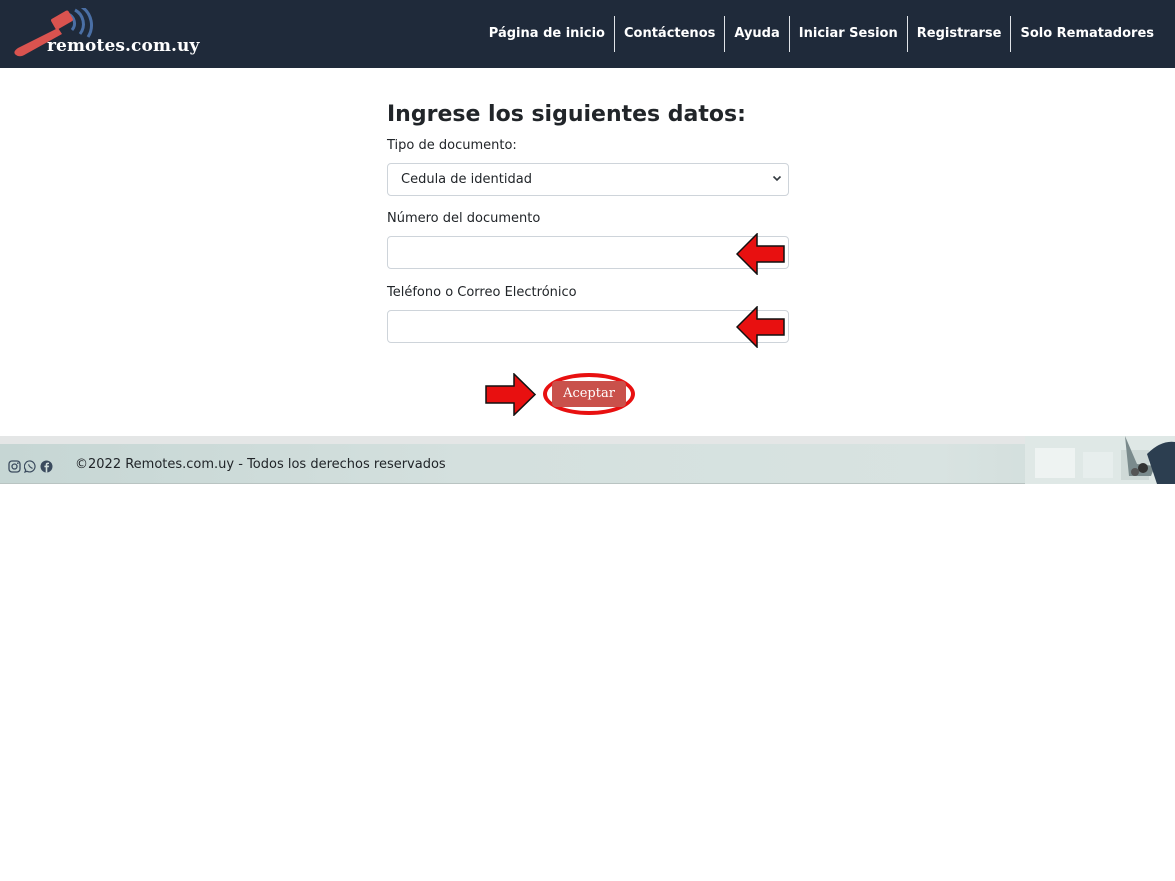  Describe the element at coordinates (959, 34) in the screenshot. I see `nav-register: Registrarse` at that location.